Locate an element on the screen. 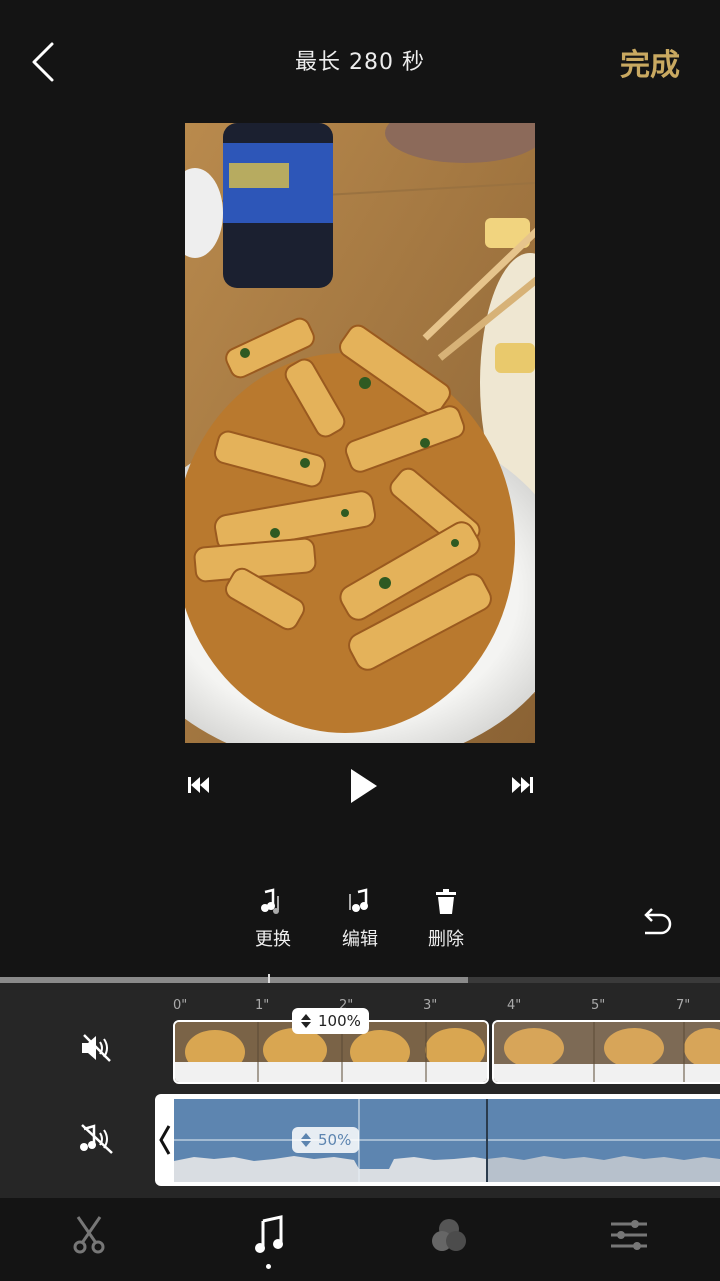 The height and width of the screenshot is (1281, 720). tab-cut is located at coordinates (89, 1235).